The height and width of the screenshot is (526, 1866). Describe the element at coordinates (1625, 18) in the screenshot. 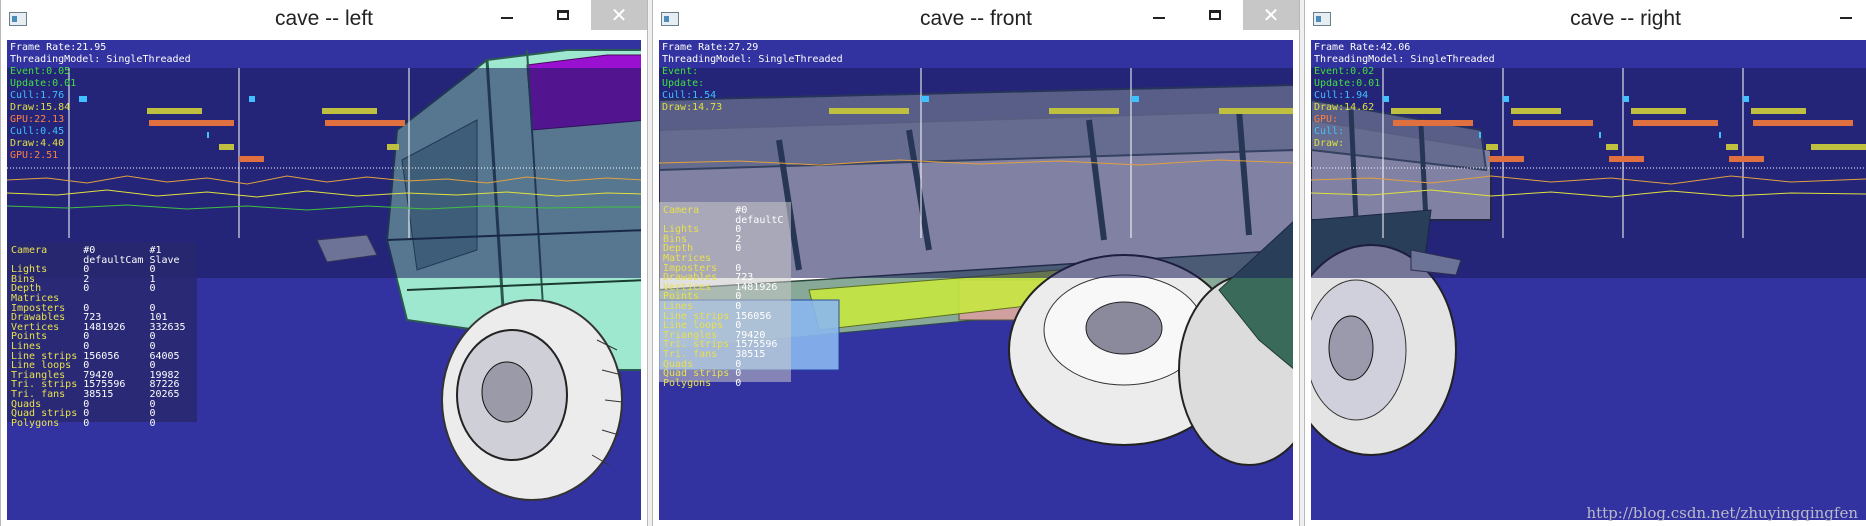

I see `window-title: cave -- right` at that location.